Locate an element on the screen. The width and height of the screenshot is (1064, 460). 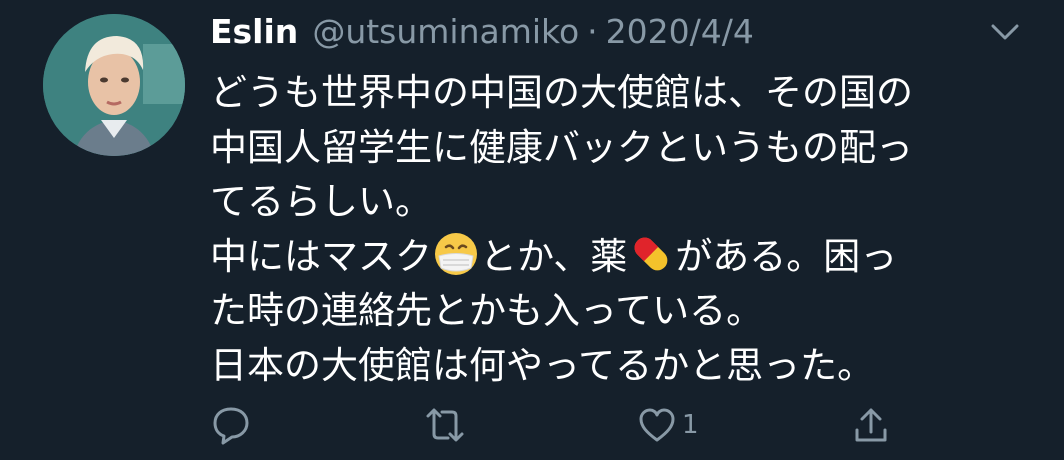
tweet-text-line: た時の連絡先とかも入っている。 is located at coordinates (487, 310).